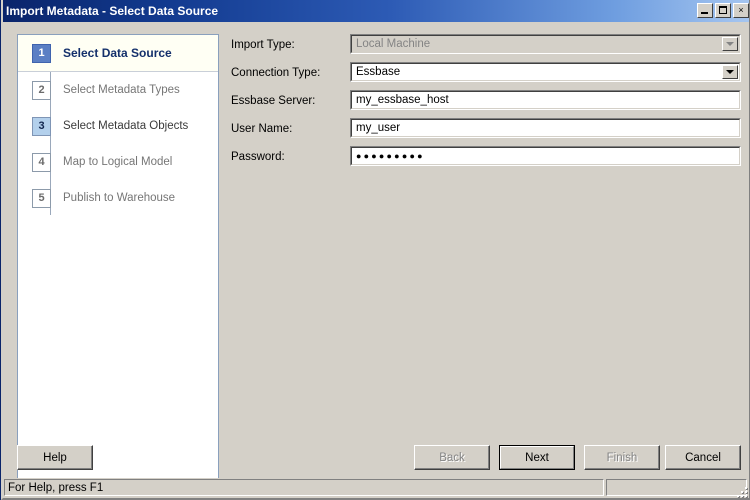 The height and width of the screenshot is (500, 750). What do you see at coordinates (676, 487) in the screenshot?
I see `status-secondary-pane` at bounding box center [676, 487].